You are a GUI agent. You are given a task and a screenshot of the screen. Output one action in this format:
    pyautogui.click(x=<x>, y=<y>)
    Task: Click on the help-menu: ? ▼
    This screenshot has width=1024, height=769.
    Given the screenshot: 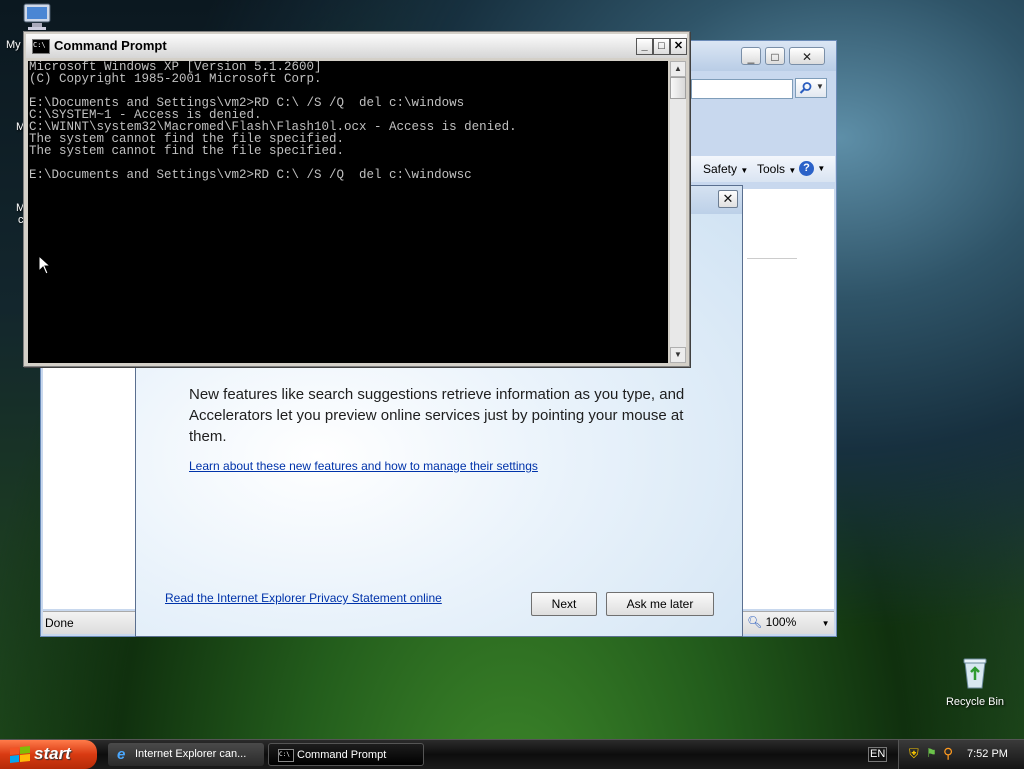 What is the action you would take?
    pyautogui.click(x=812, y=168)
    